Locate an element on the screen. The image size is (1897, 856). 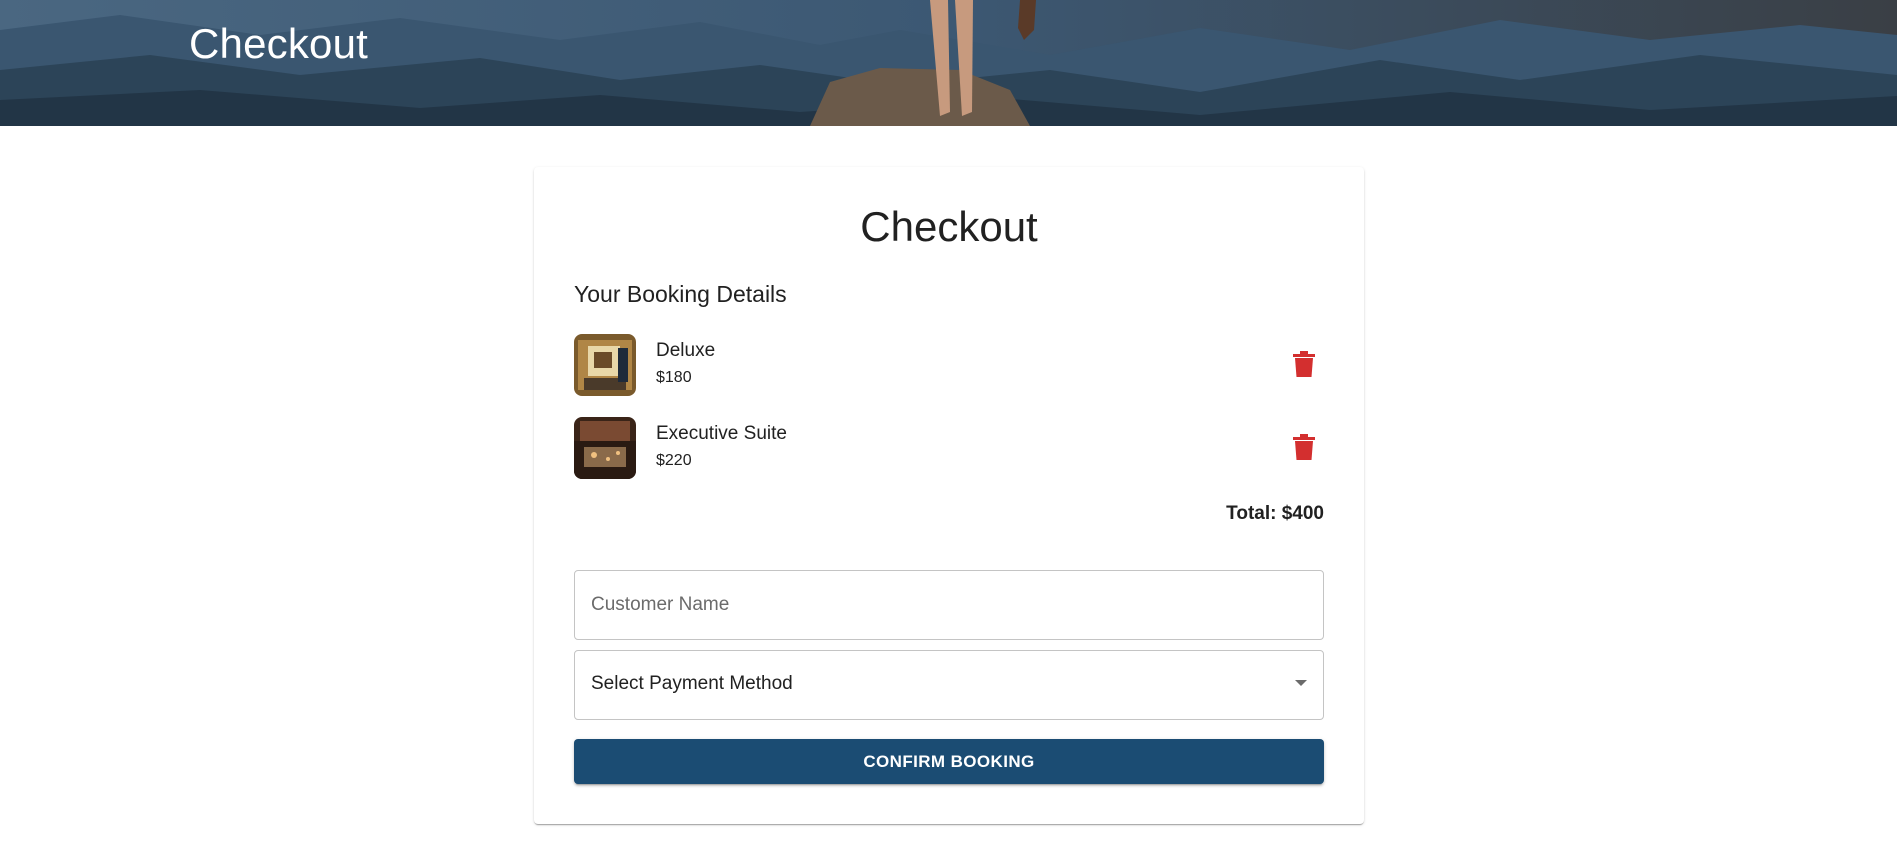
customer-name-field is located at coordinates (949, 605).